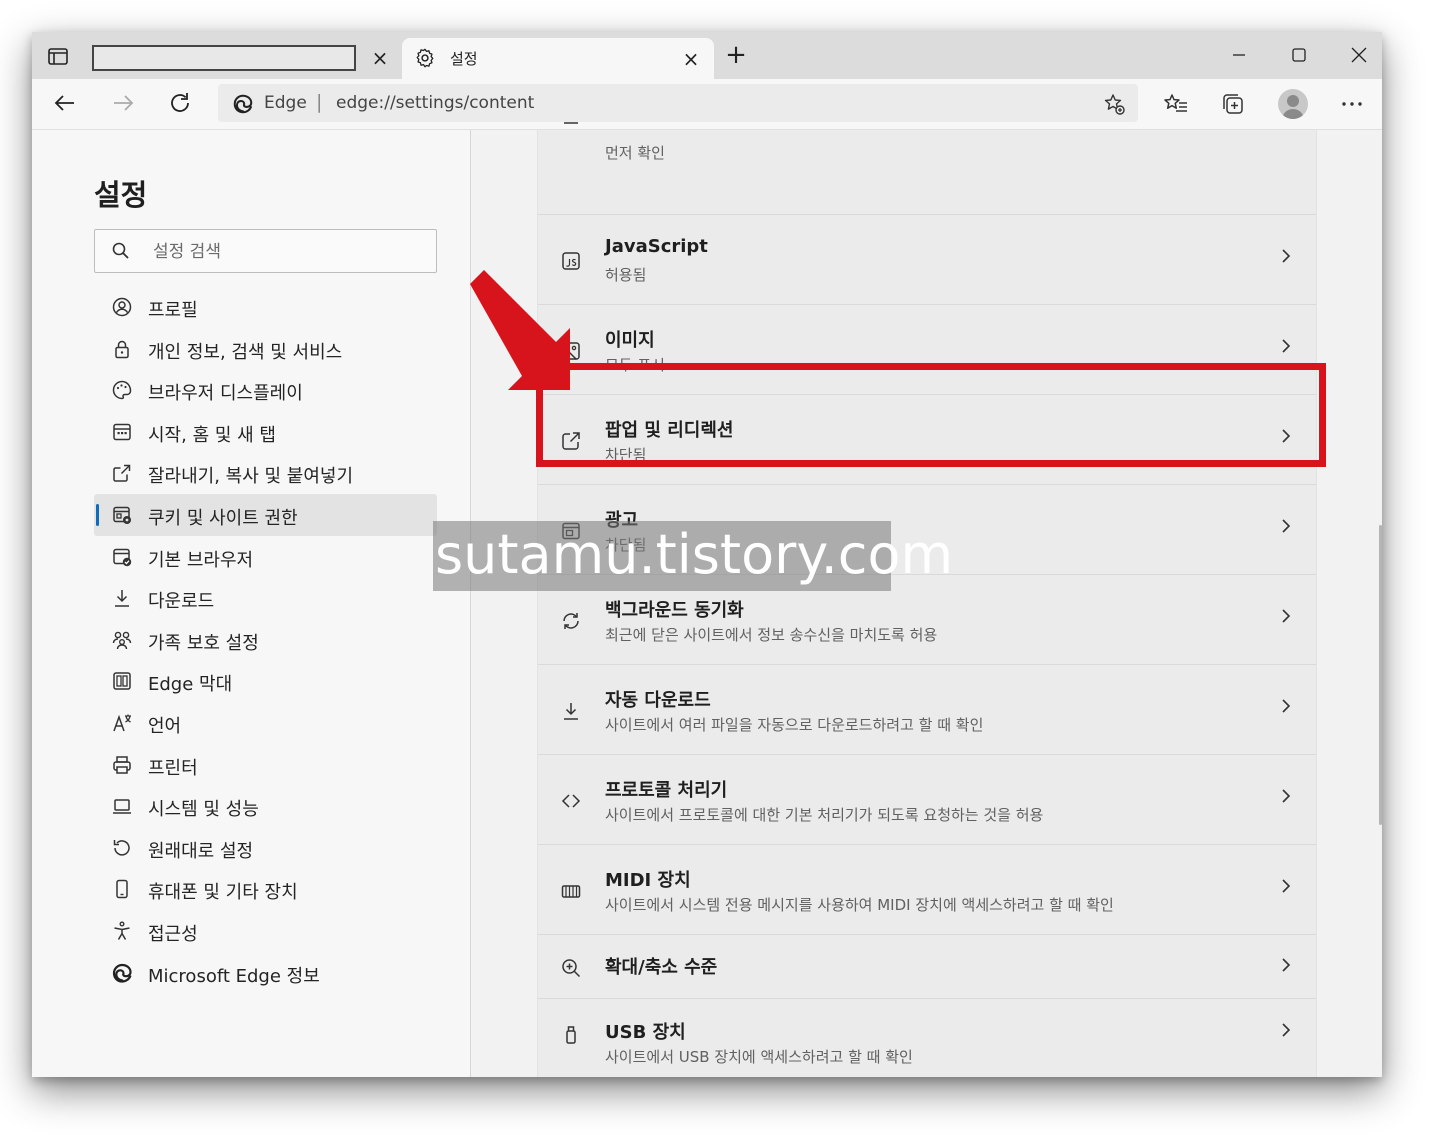 This screenshot has height=1142, width=1447. Describe the element at coordinates (181, 602) in the screenshot. I see `sidebar-item-label: 다운로드` at that location.